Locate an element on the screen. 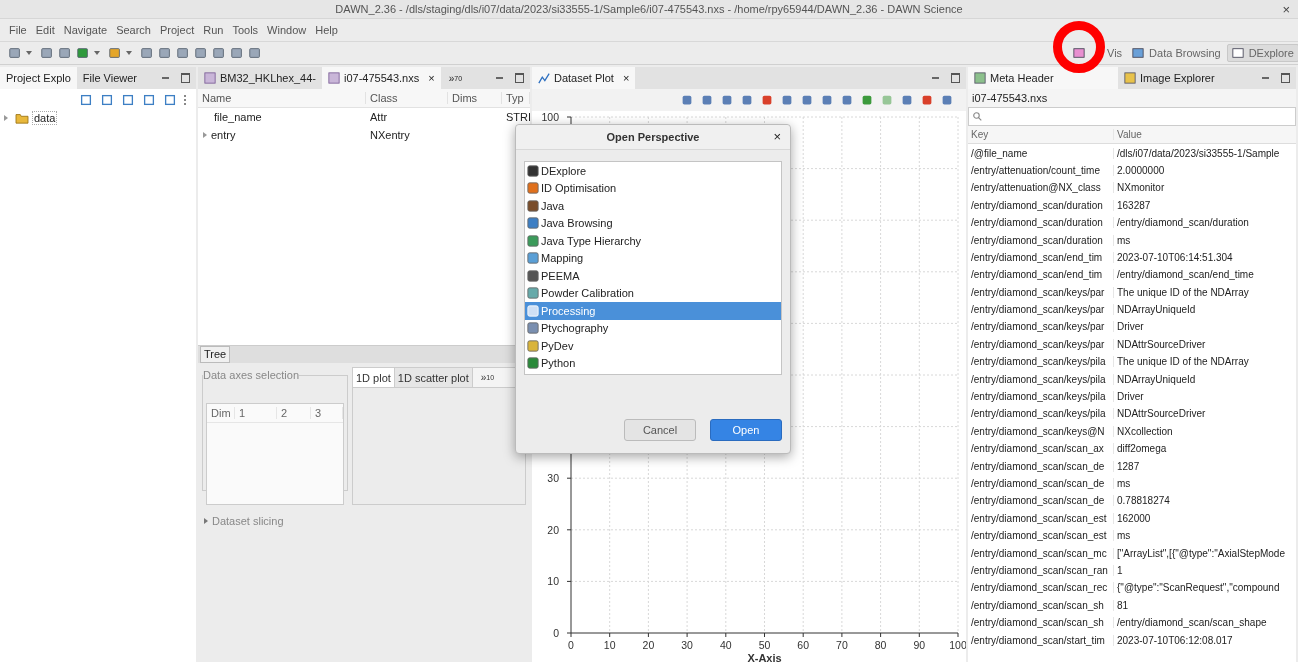  menu-item: Project is located at coordinates (177, 30).